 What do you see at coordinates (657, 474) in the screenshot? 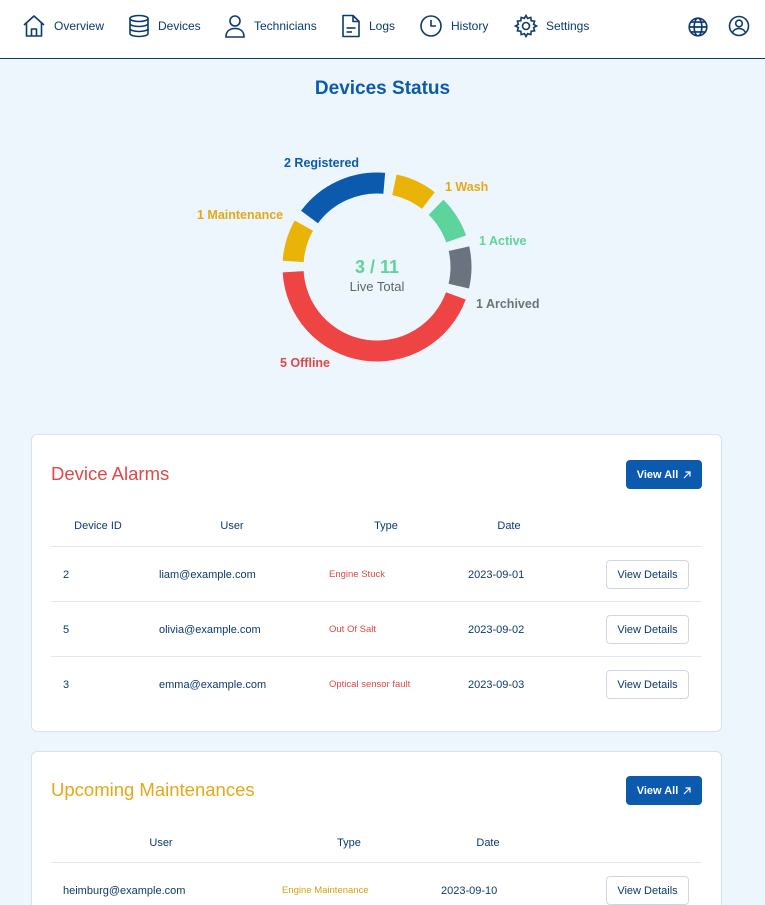
I see `alarms-view-all-label: View All` at bounding box center [657, 474].